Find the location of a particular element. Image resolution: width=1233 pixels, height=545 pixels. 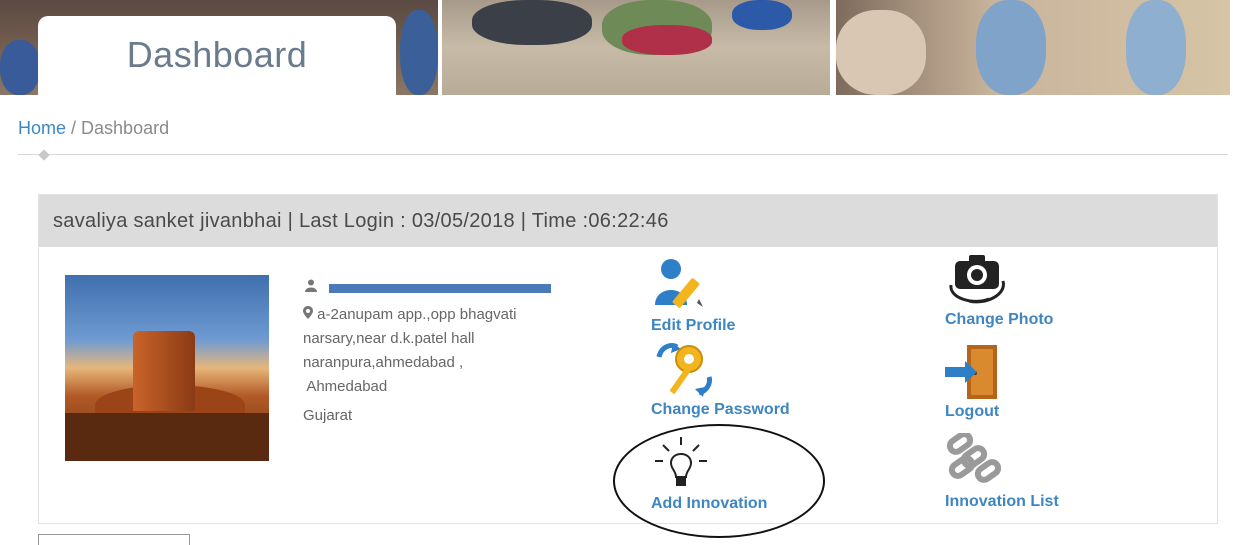

breadcrumb-current: Dashboard is located at coordinates (125, 128).